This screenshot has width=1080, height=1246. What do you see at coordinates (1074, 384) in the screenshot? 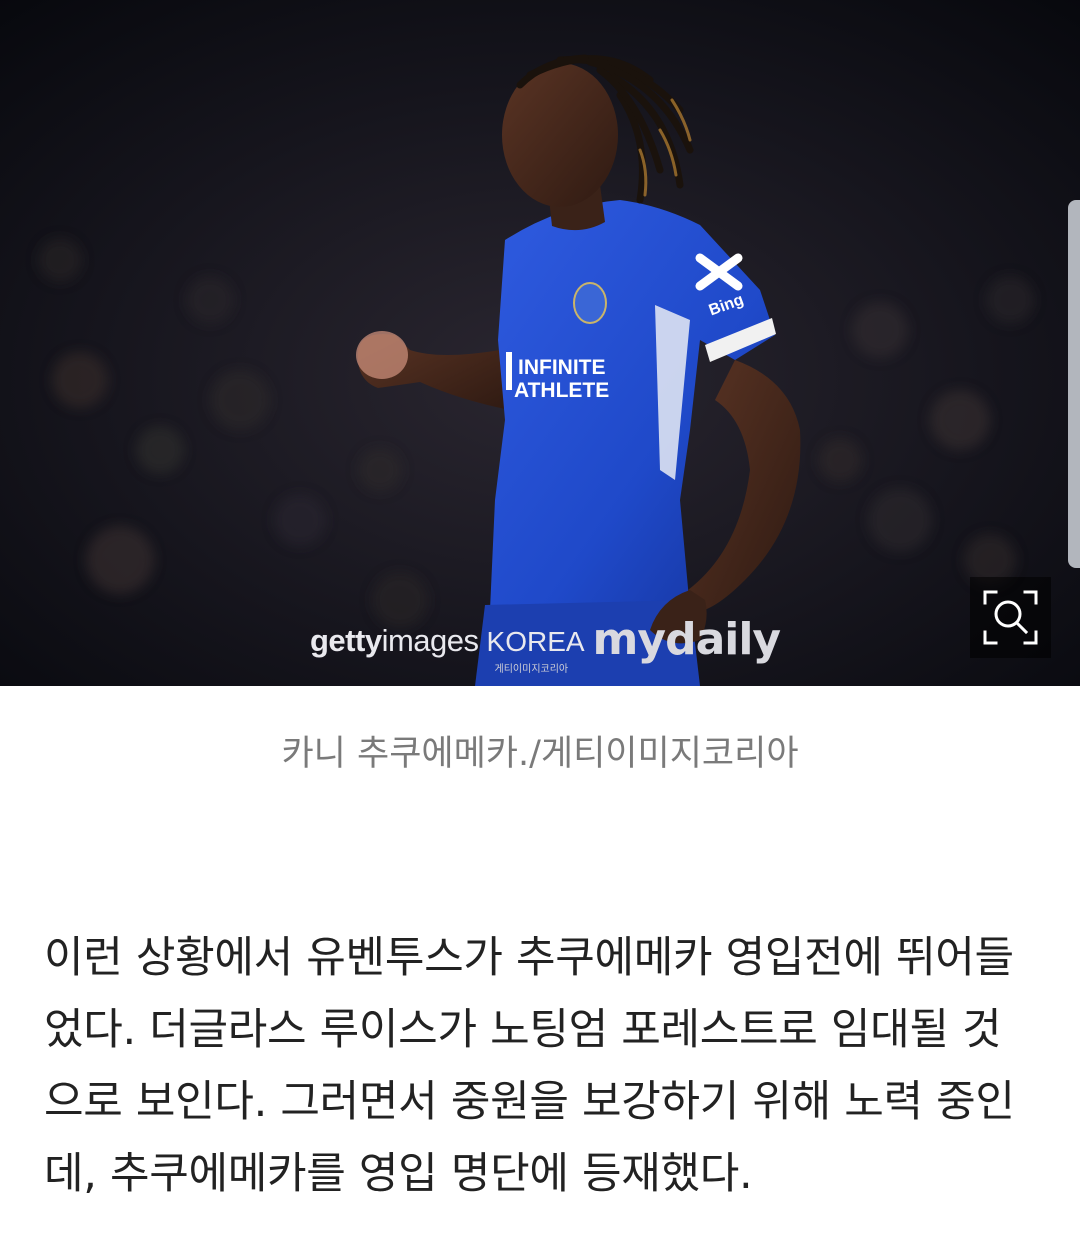
I see `side-scroll-indicator` at bounding box center [1074, 384].